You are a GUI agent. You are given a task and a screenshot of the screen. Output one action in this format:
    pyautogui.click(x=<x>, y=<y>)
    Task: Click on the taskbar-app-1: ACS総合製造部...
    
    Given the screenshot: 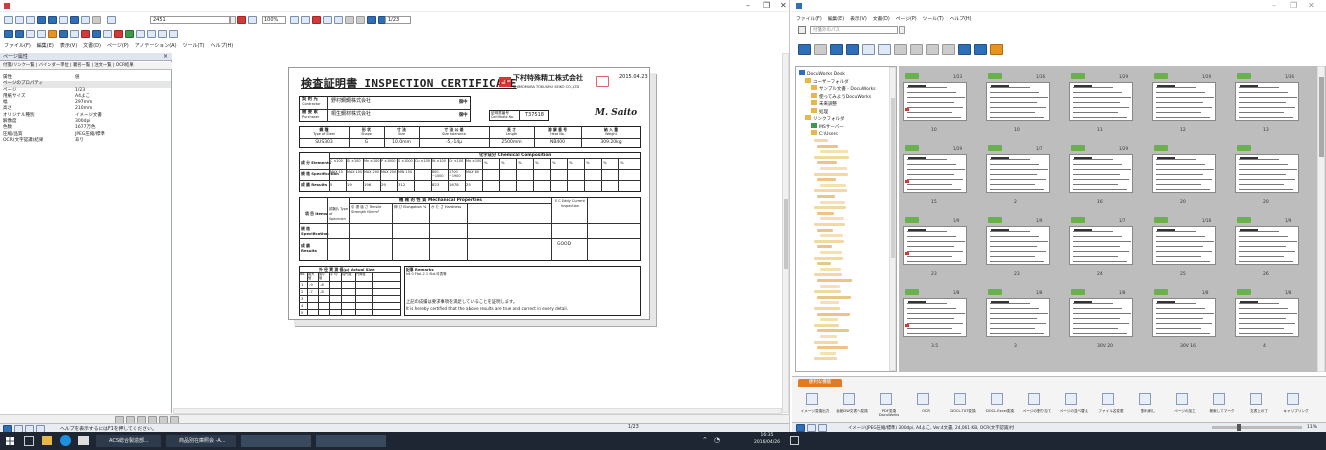 What is the action you would take?
    pyautogui.click(x=128, y=441)
    